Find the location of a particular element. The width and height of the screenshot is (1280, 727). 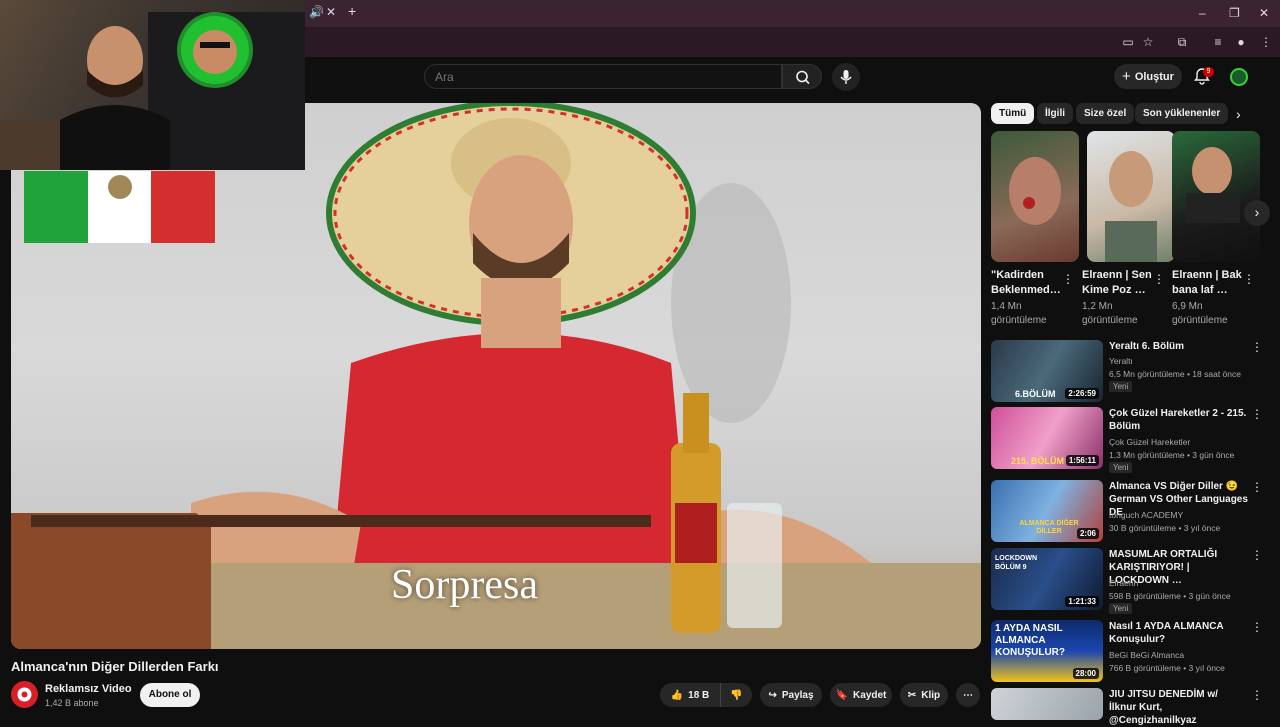

share-label: Paylaş is located at coordinates (797, 695).